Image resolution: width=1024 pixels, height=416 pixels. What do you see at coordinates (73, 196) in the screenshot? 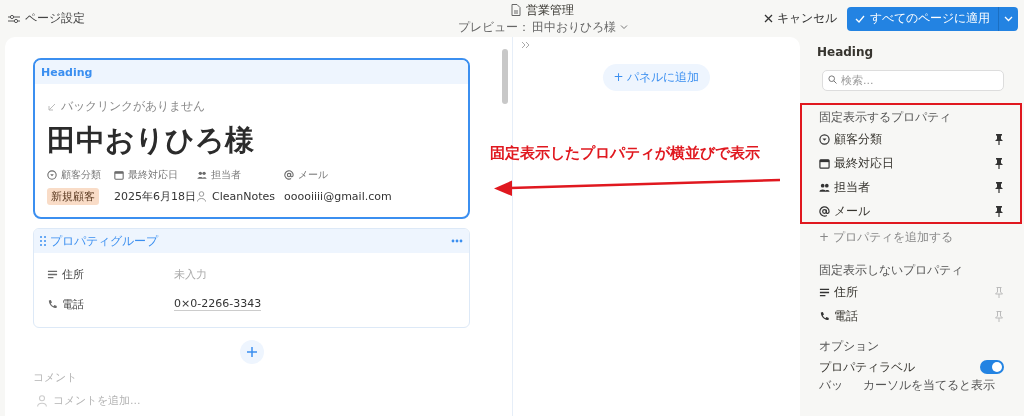
I see `status-tag: 新規顧客` at bounding box center [73, 196].